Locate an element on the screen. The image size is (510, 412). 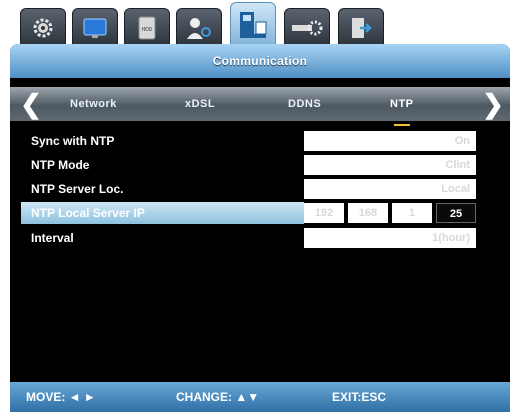
prev-tab-arrow: ❮ is located at coordinates (31, 104).